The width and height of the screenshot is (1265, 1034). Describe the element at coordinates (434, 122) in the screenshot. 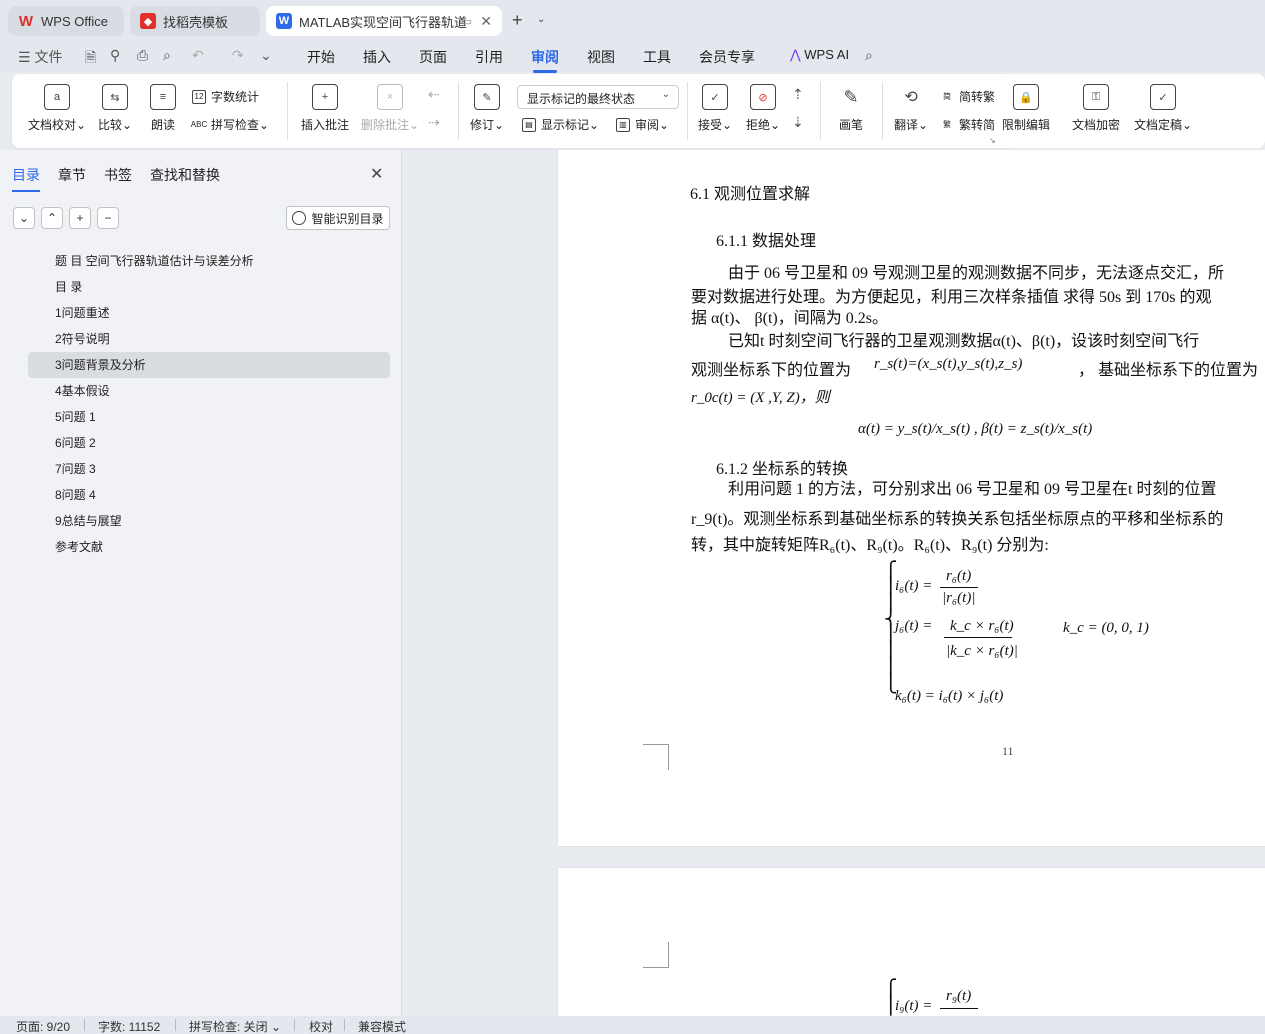

I see `next-comment-icon: ⇢` at that location.